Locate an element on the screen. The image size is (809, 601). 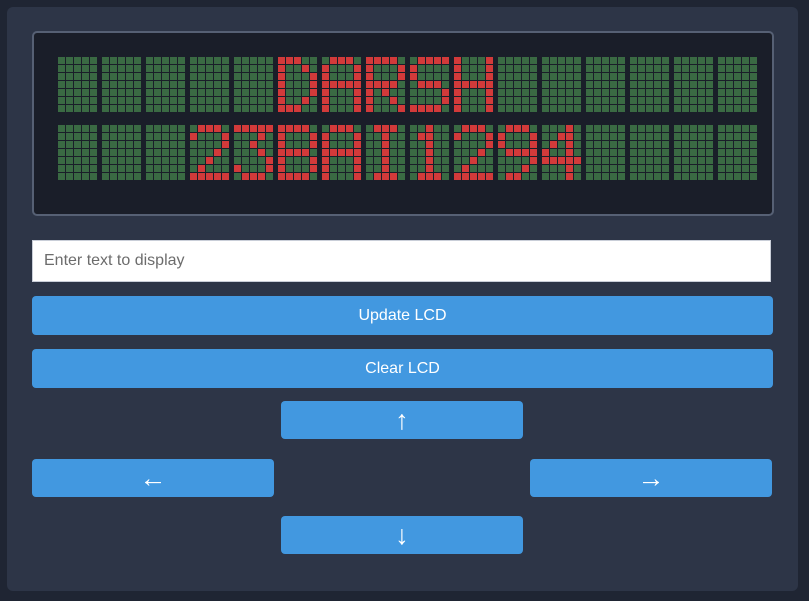
arrow-left-icon: ← is located at coordinates (153, 477).